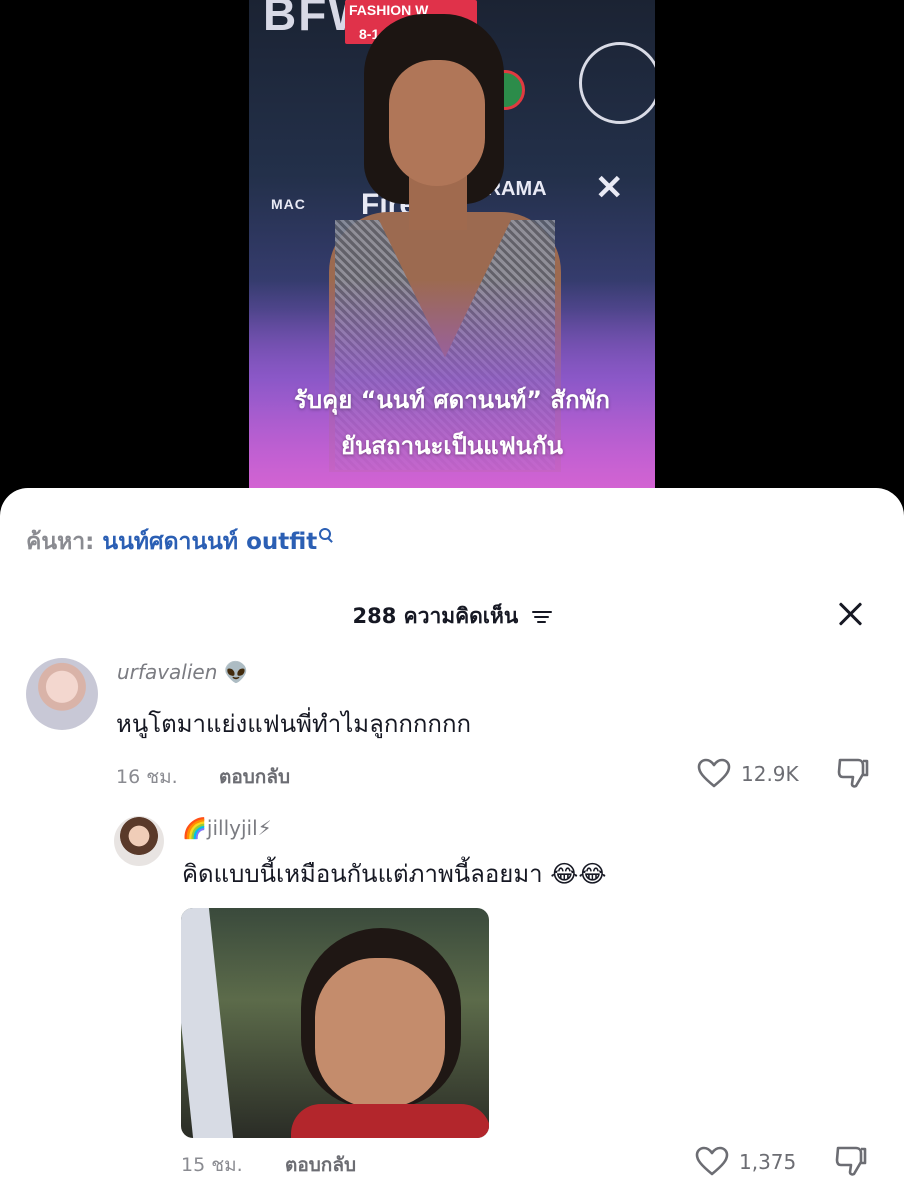  I want to click on comment-text: หนูโตมาแย่งแฟนพี่ทำไมลูกกกกกก, so click(294, 724).